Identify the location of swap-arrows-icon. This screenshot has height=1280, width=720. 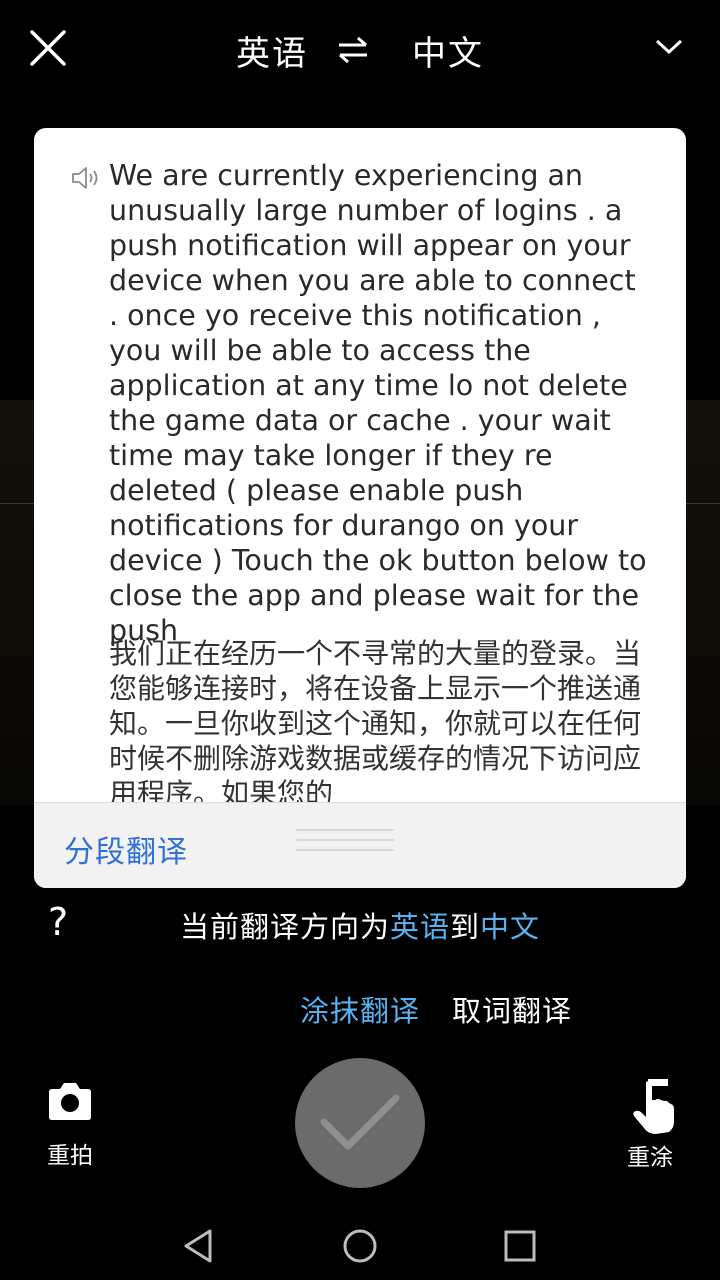
(353, 50).